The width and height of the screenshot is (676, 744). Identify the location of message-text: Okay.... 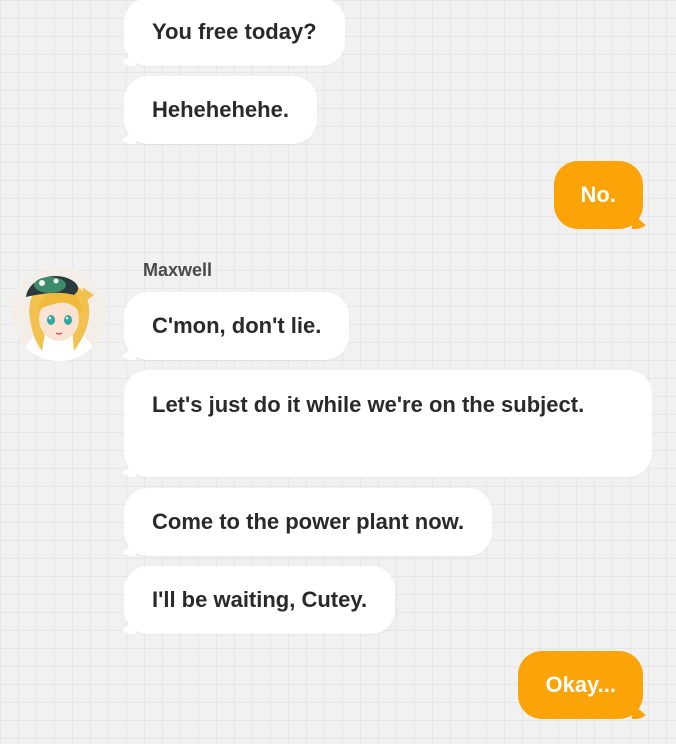
(580, 684).